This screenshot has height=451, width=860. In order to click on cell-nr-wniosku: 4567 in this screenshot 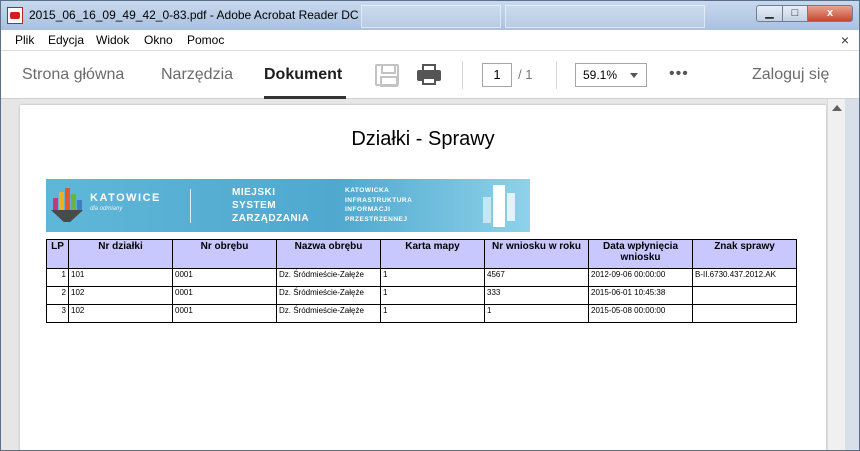, I will do `click(536, 277)`.